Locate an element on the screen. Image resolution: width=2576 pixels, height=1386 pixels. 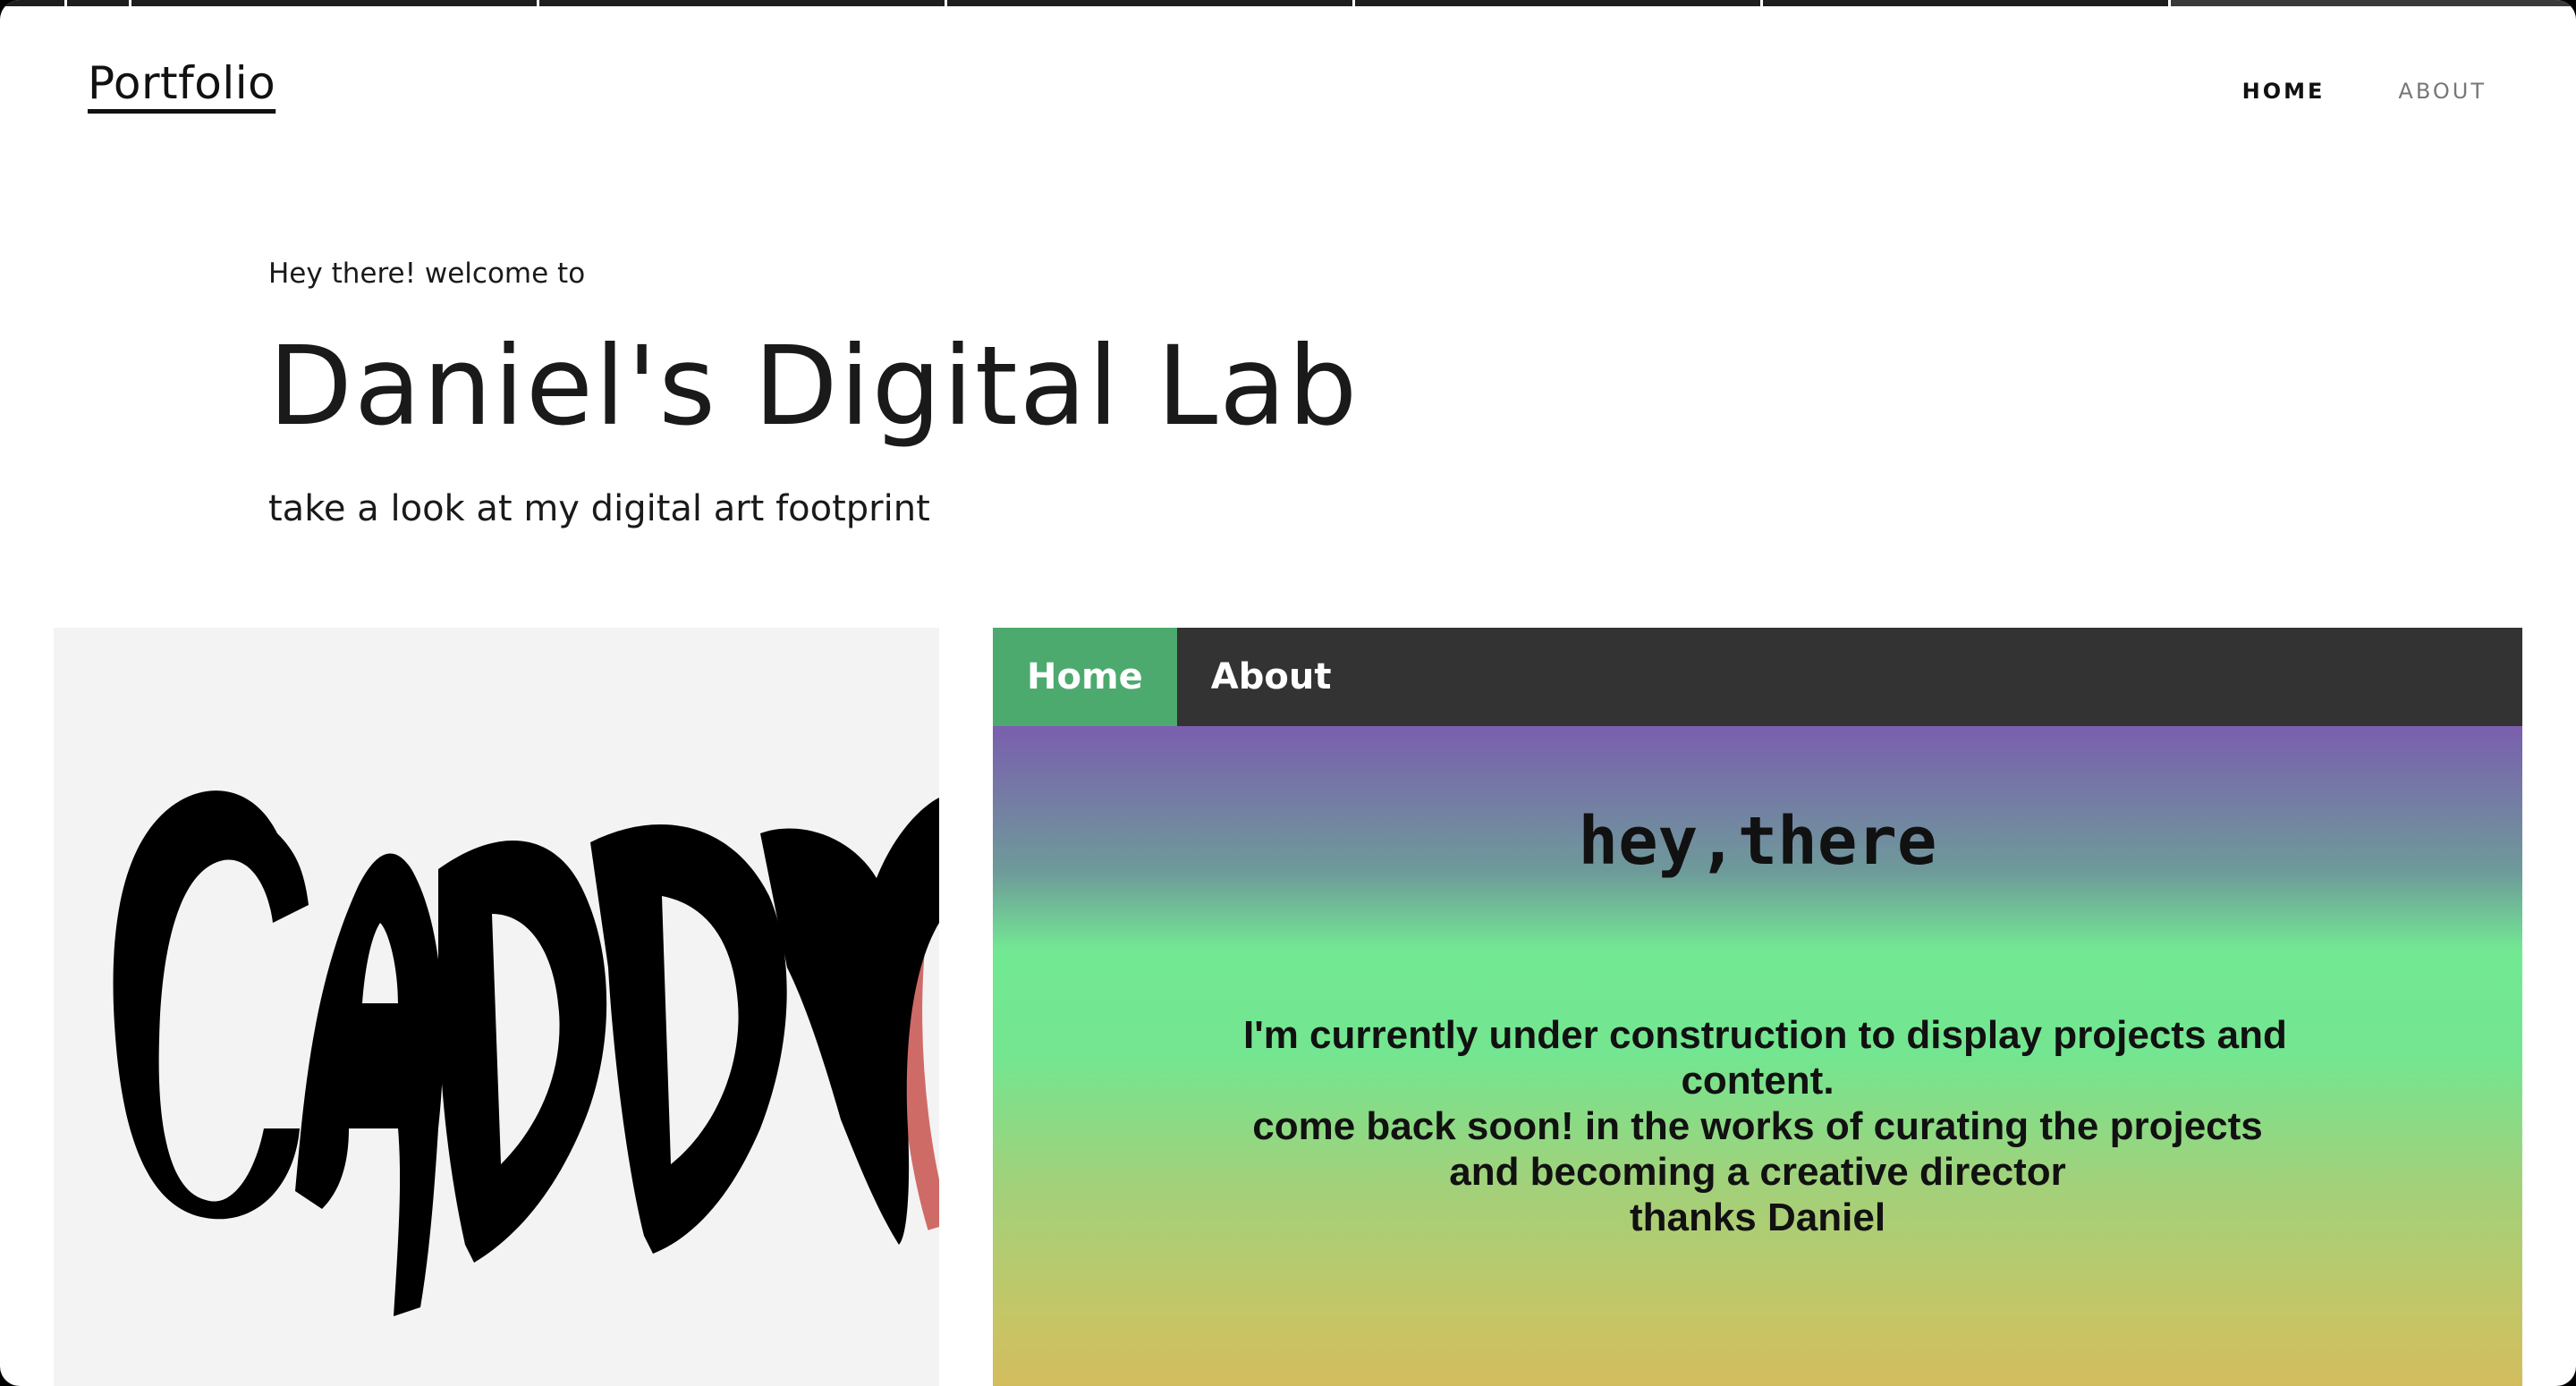
letter-c-shape is located at coordinates (211, 1005).